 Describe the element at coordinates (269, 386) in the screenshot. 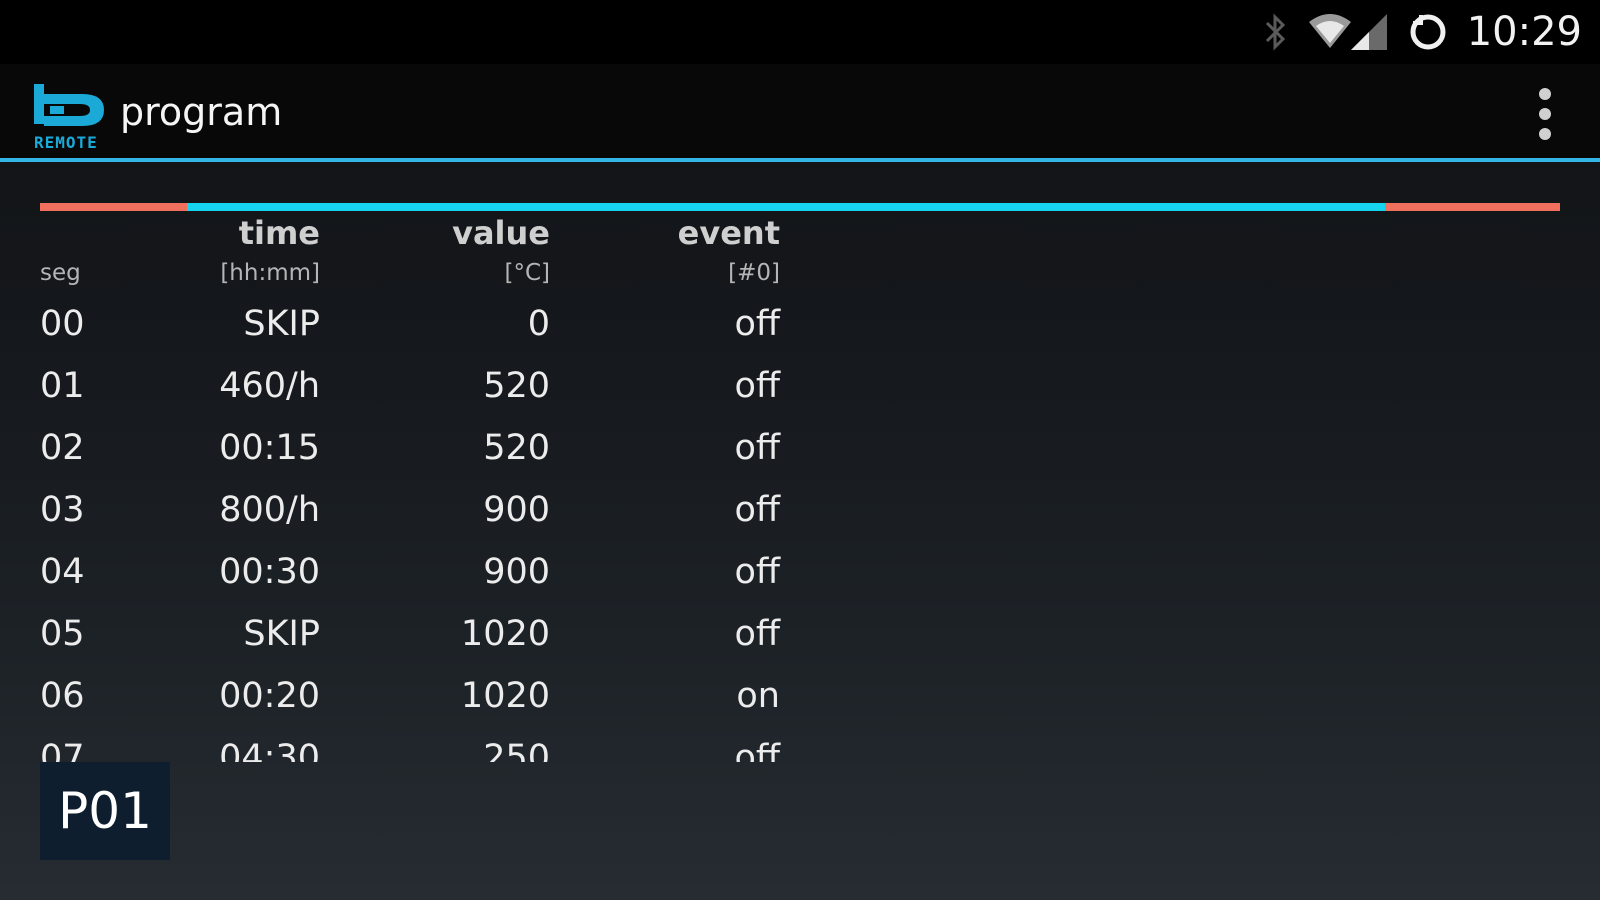

I see `cell-time: 460/h` at that location.